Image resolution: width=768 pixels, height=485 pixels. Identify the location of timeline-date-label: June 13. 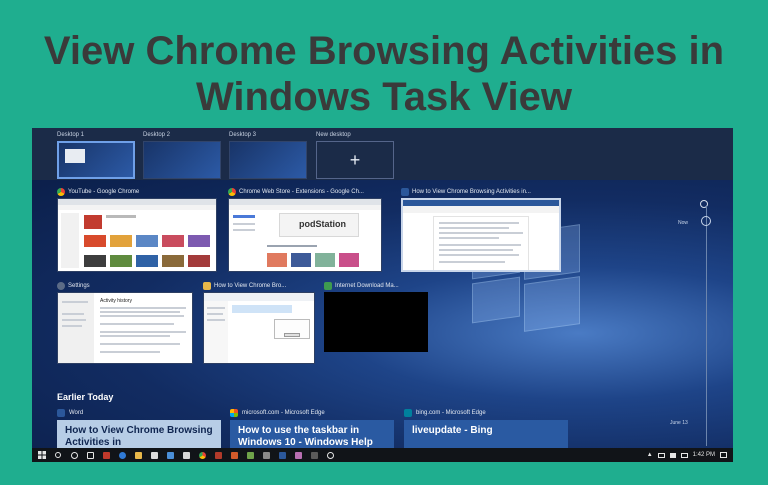
(679, 423).